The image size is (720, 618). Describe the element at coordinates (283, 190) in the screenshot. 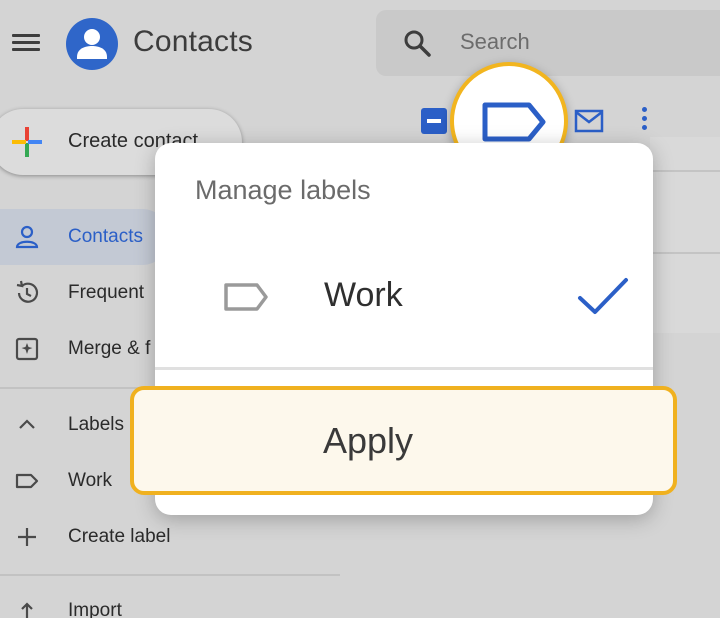

I see `dialog-title: Manage labels` at that location.